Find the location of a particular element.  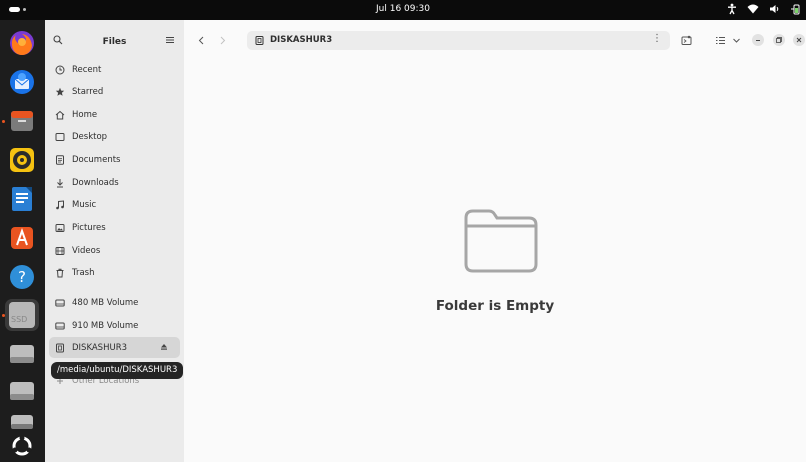

sidebar-item-trash: Trash is located at coordinates (114, 272).